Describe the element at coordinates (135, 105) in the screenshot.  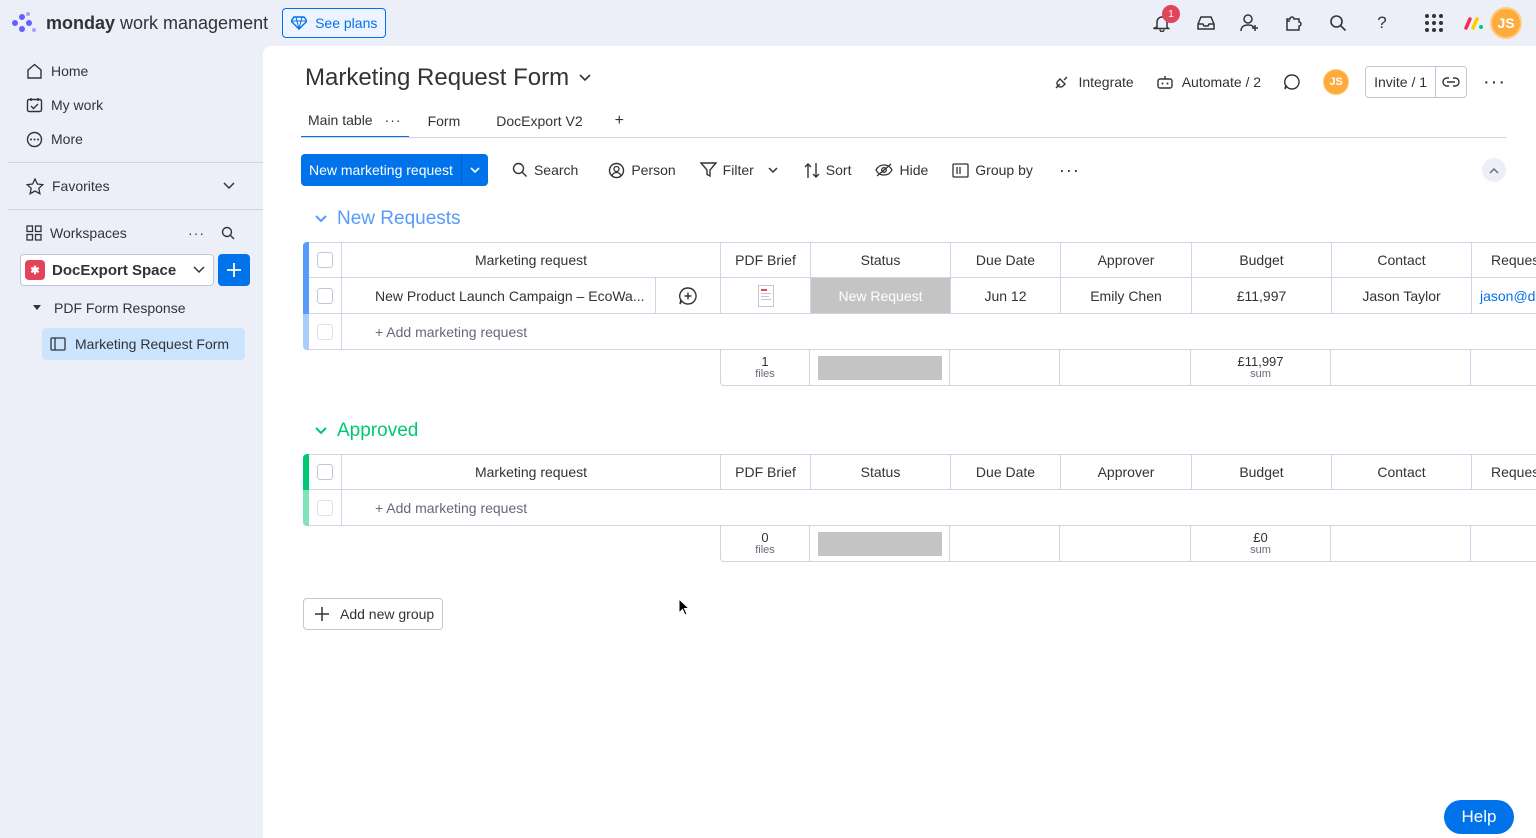
I see `sidebar-item-my-work: My work` at that location.